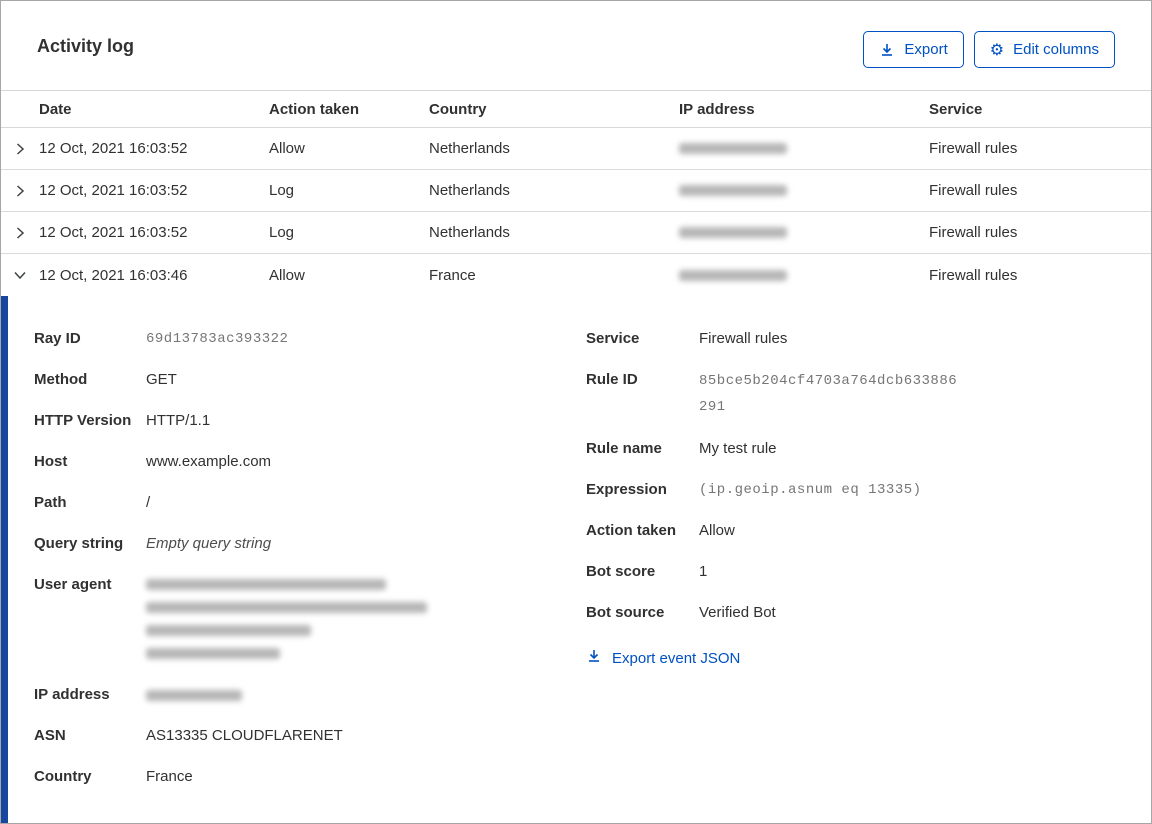  I want to click on detail-field-user-agent: User agent, so click(310, 619).